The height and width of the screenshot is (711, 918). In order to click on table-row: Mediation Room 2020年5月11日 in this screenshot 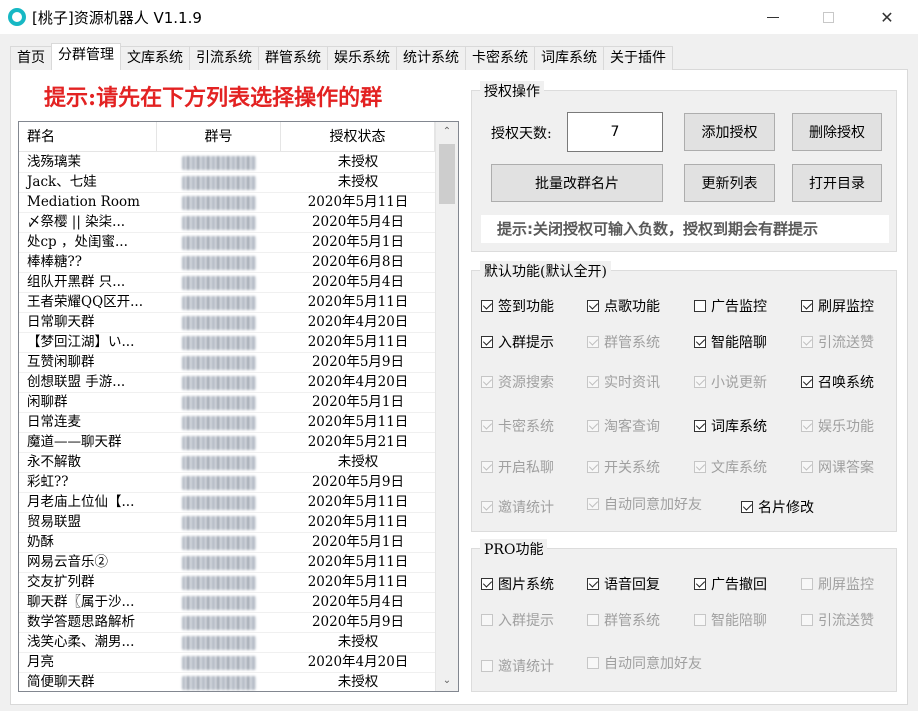, I will do `click(227, 203)`.